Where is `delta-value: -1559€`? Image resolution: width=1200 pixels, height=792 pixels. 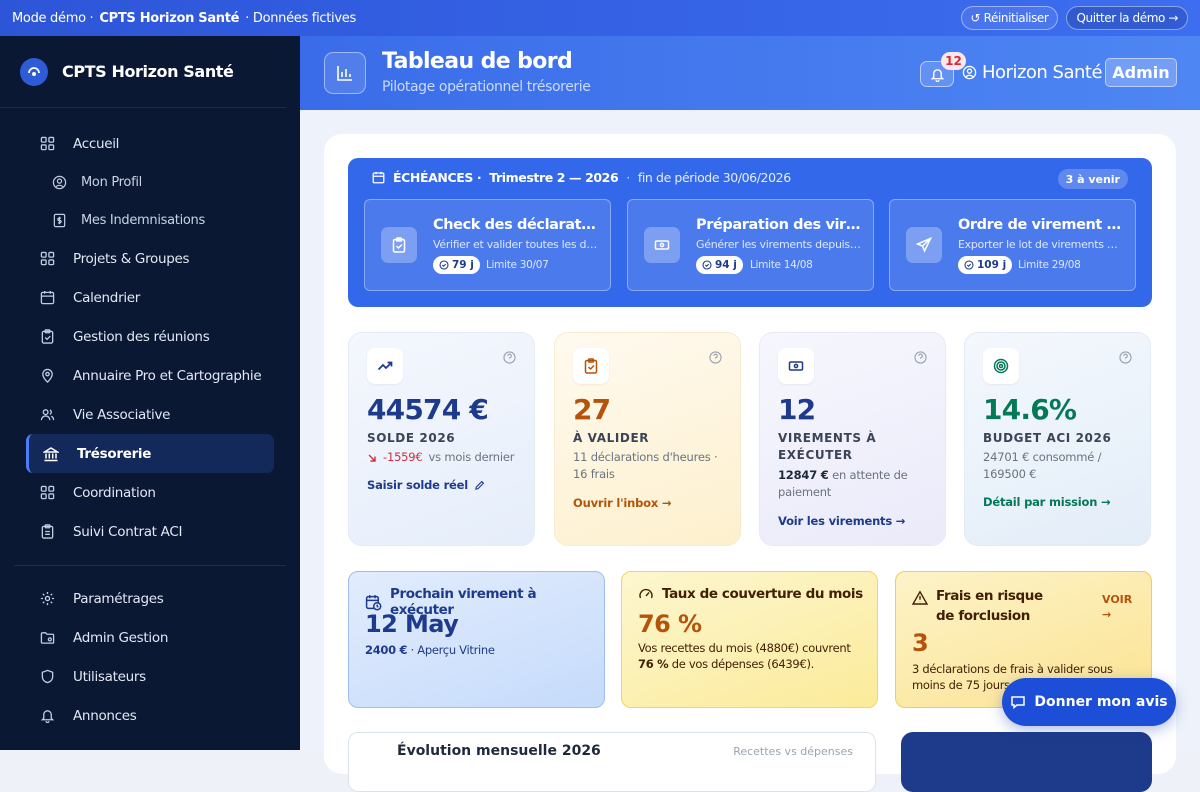 delta-value: -1559€ is located at coordinates (403, 457).